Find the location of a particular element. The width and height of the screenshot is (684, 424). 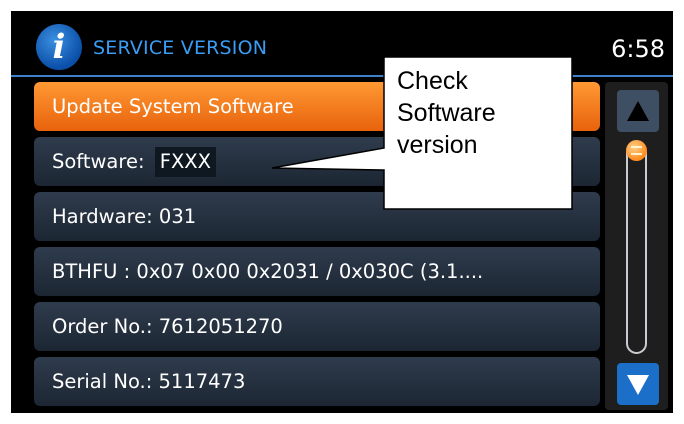

callout-line: Software is located at coordinates (446, 113).